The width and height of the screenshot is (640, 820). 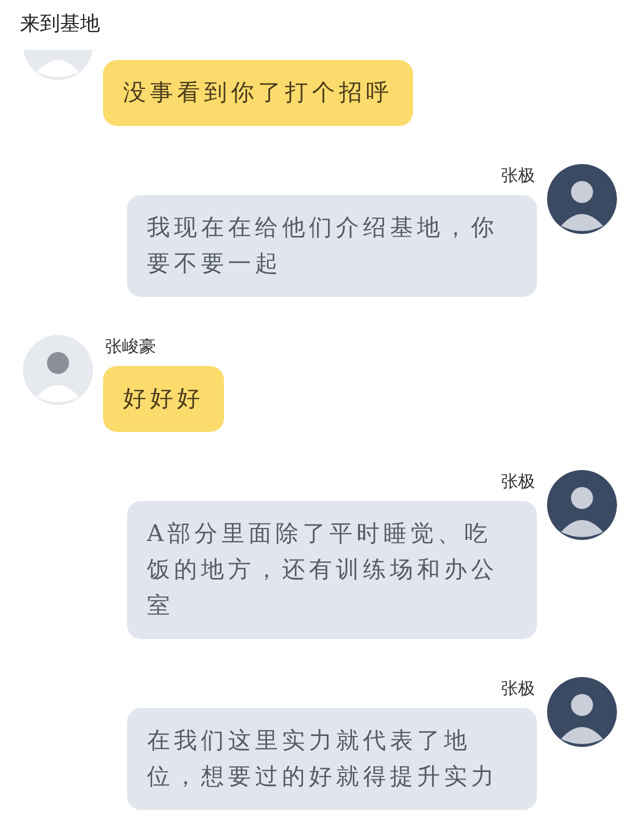 I want to click on message-bubble: A部分里面除了平时睡觉、吃饭的地方，还有训练场和办公室, so click(x=332, y=570).